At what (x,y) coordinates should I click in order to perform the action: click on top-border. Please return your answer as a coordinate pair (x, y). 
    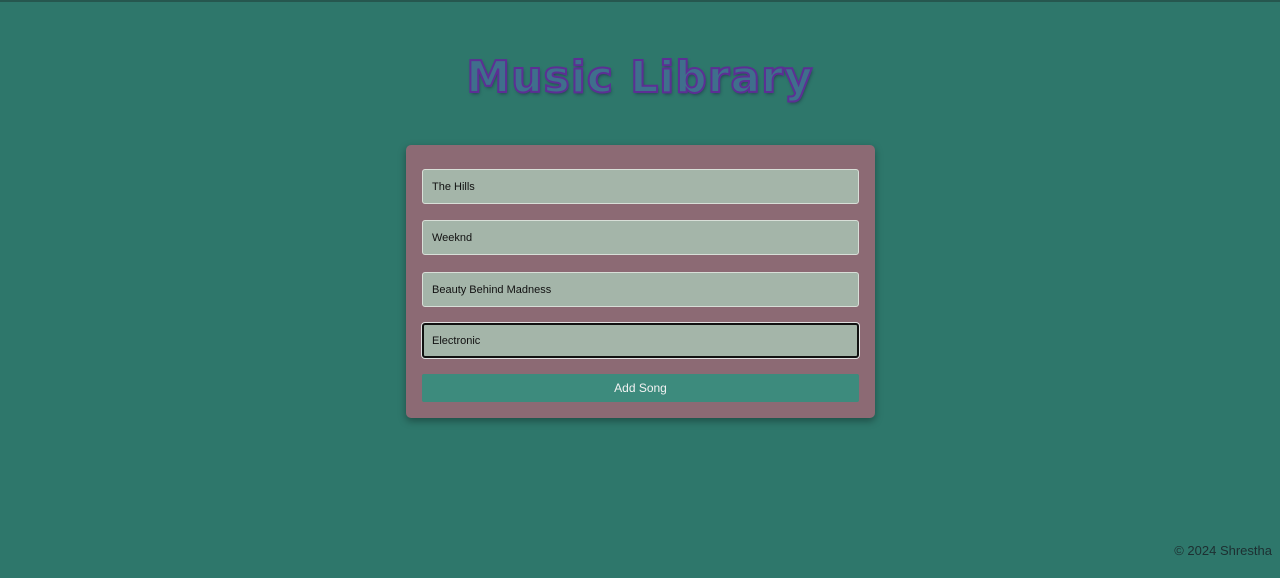
    Looking at the image, I should click on (640, 1).